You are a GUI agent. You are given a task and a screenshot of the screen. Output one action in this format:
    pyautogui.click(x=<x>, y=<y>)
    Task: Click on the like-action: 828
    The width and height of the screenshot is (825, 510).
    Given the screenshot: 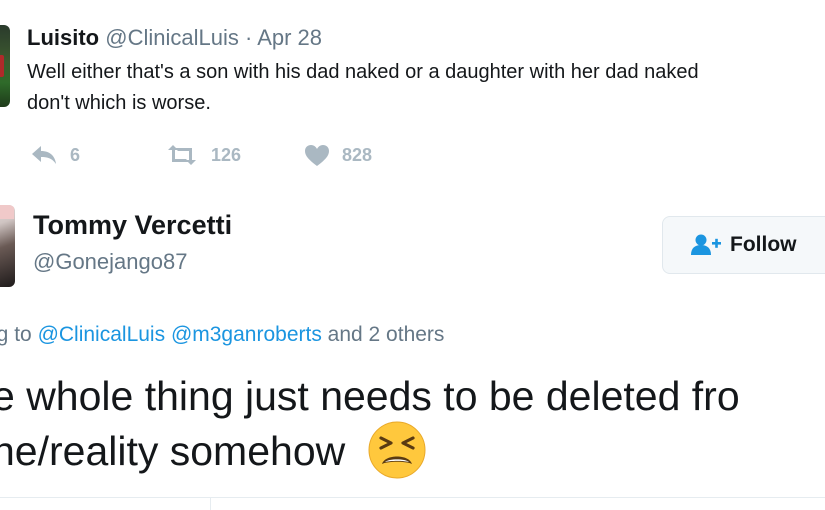 What is the action you would take?
    pyautogui.click(x=364, y=155)
    